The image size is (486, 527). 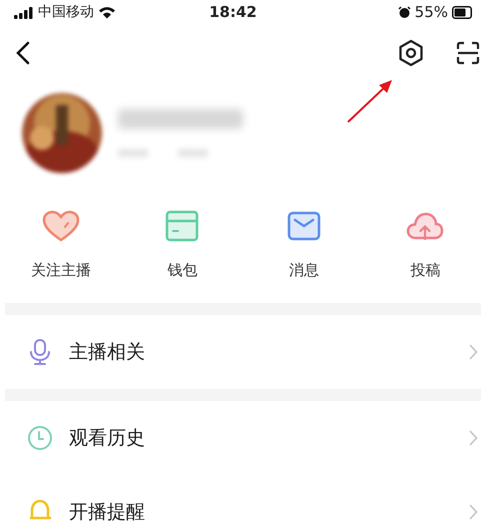 I want to click on battery-icon, so click(x=462, y=12).